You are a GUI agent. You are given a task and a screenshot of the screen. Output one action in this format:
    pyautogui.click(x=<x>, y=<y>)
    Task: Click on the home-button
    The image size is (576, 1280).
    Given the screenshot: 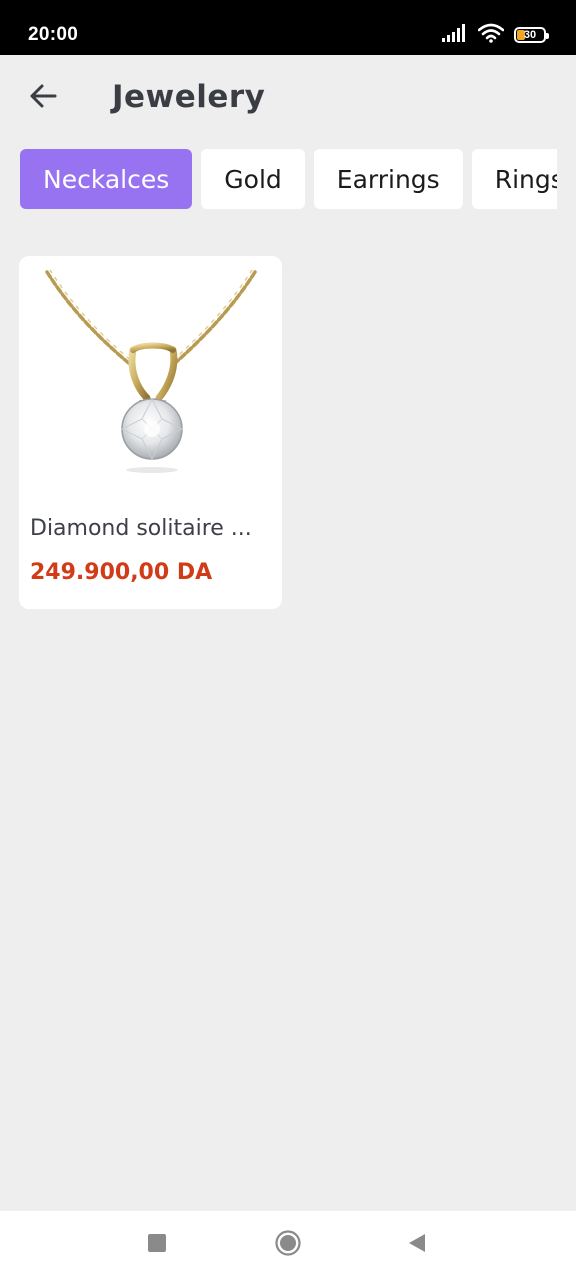 What is the action you would take?
    pyautogui.click(x=288, y=1245)
    